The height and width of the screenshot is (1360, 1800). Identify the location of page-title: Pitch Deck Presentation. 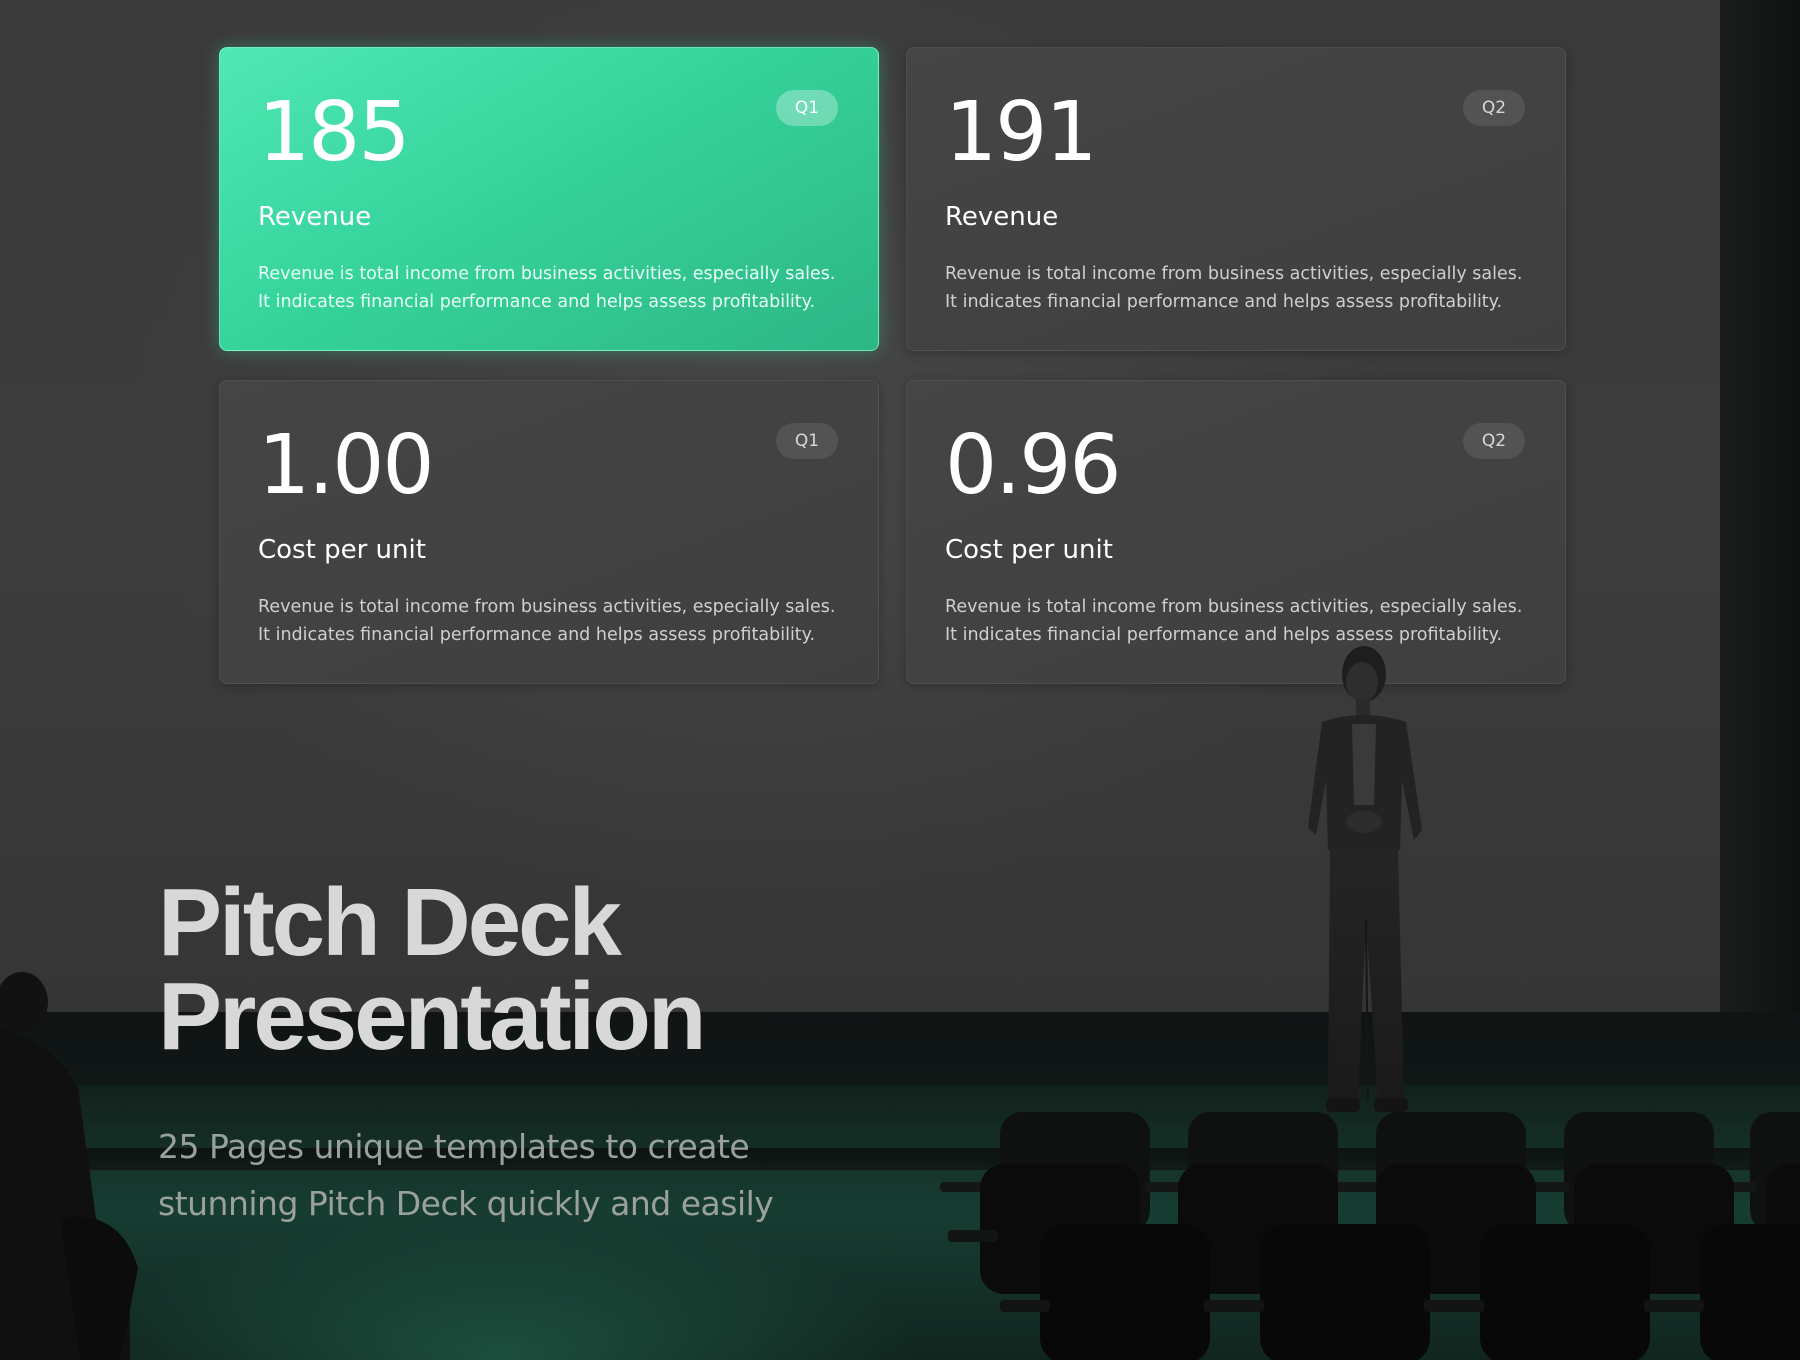
(432, 969).